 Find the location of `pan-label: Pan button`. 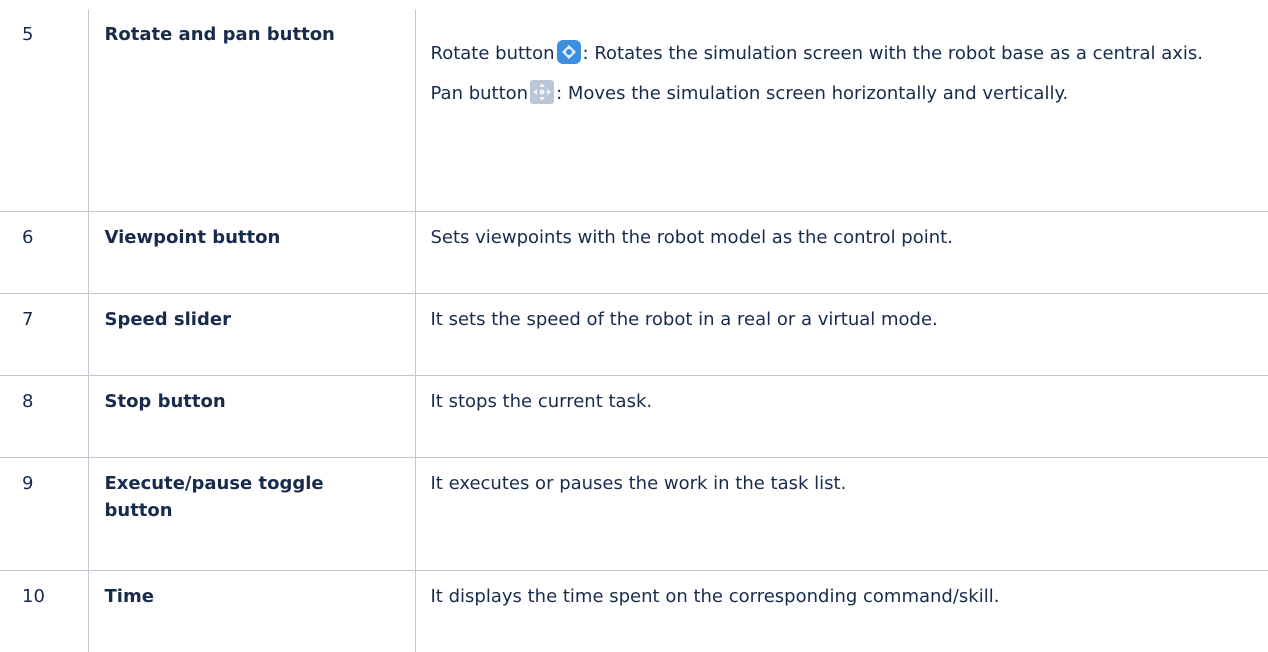

pan-label: Pan button is located at coordinates (480, 93).